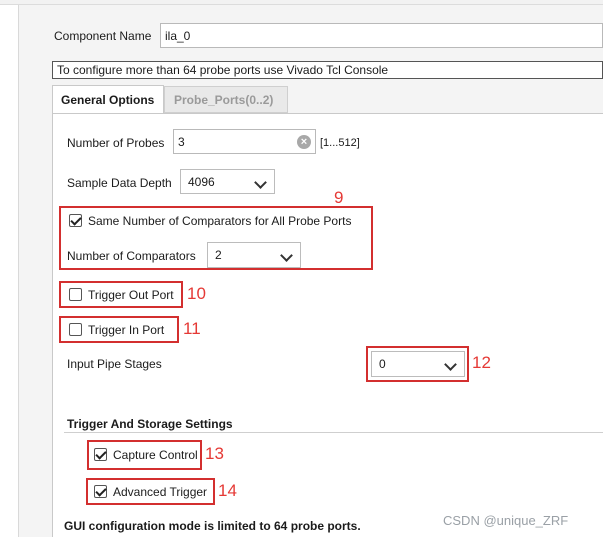 The image size is (603, 537). I want to click on watermark: CSDN @unique_ZRF, so click(506, 520).